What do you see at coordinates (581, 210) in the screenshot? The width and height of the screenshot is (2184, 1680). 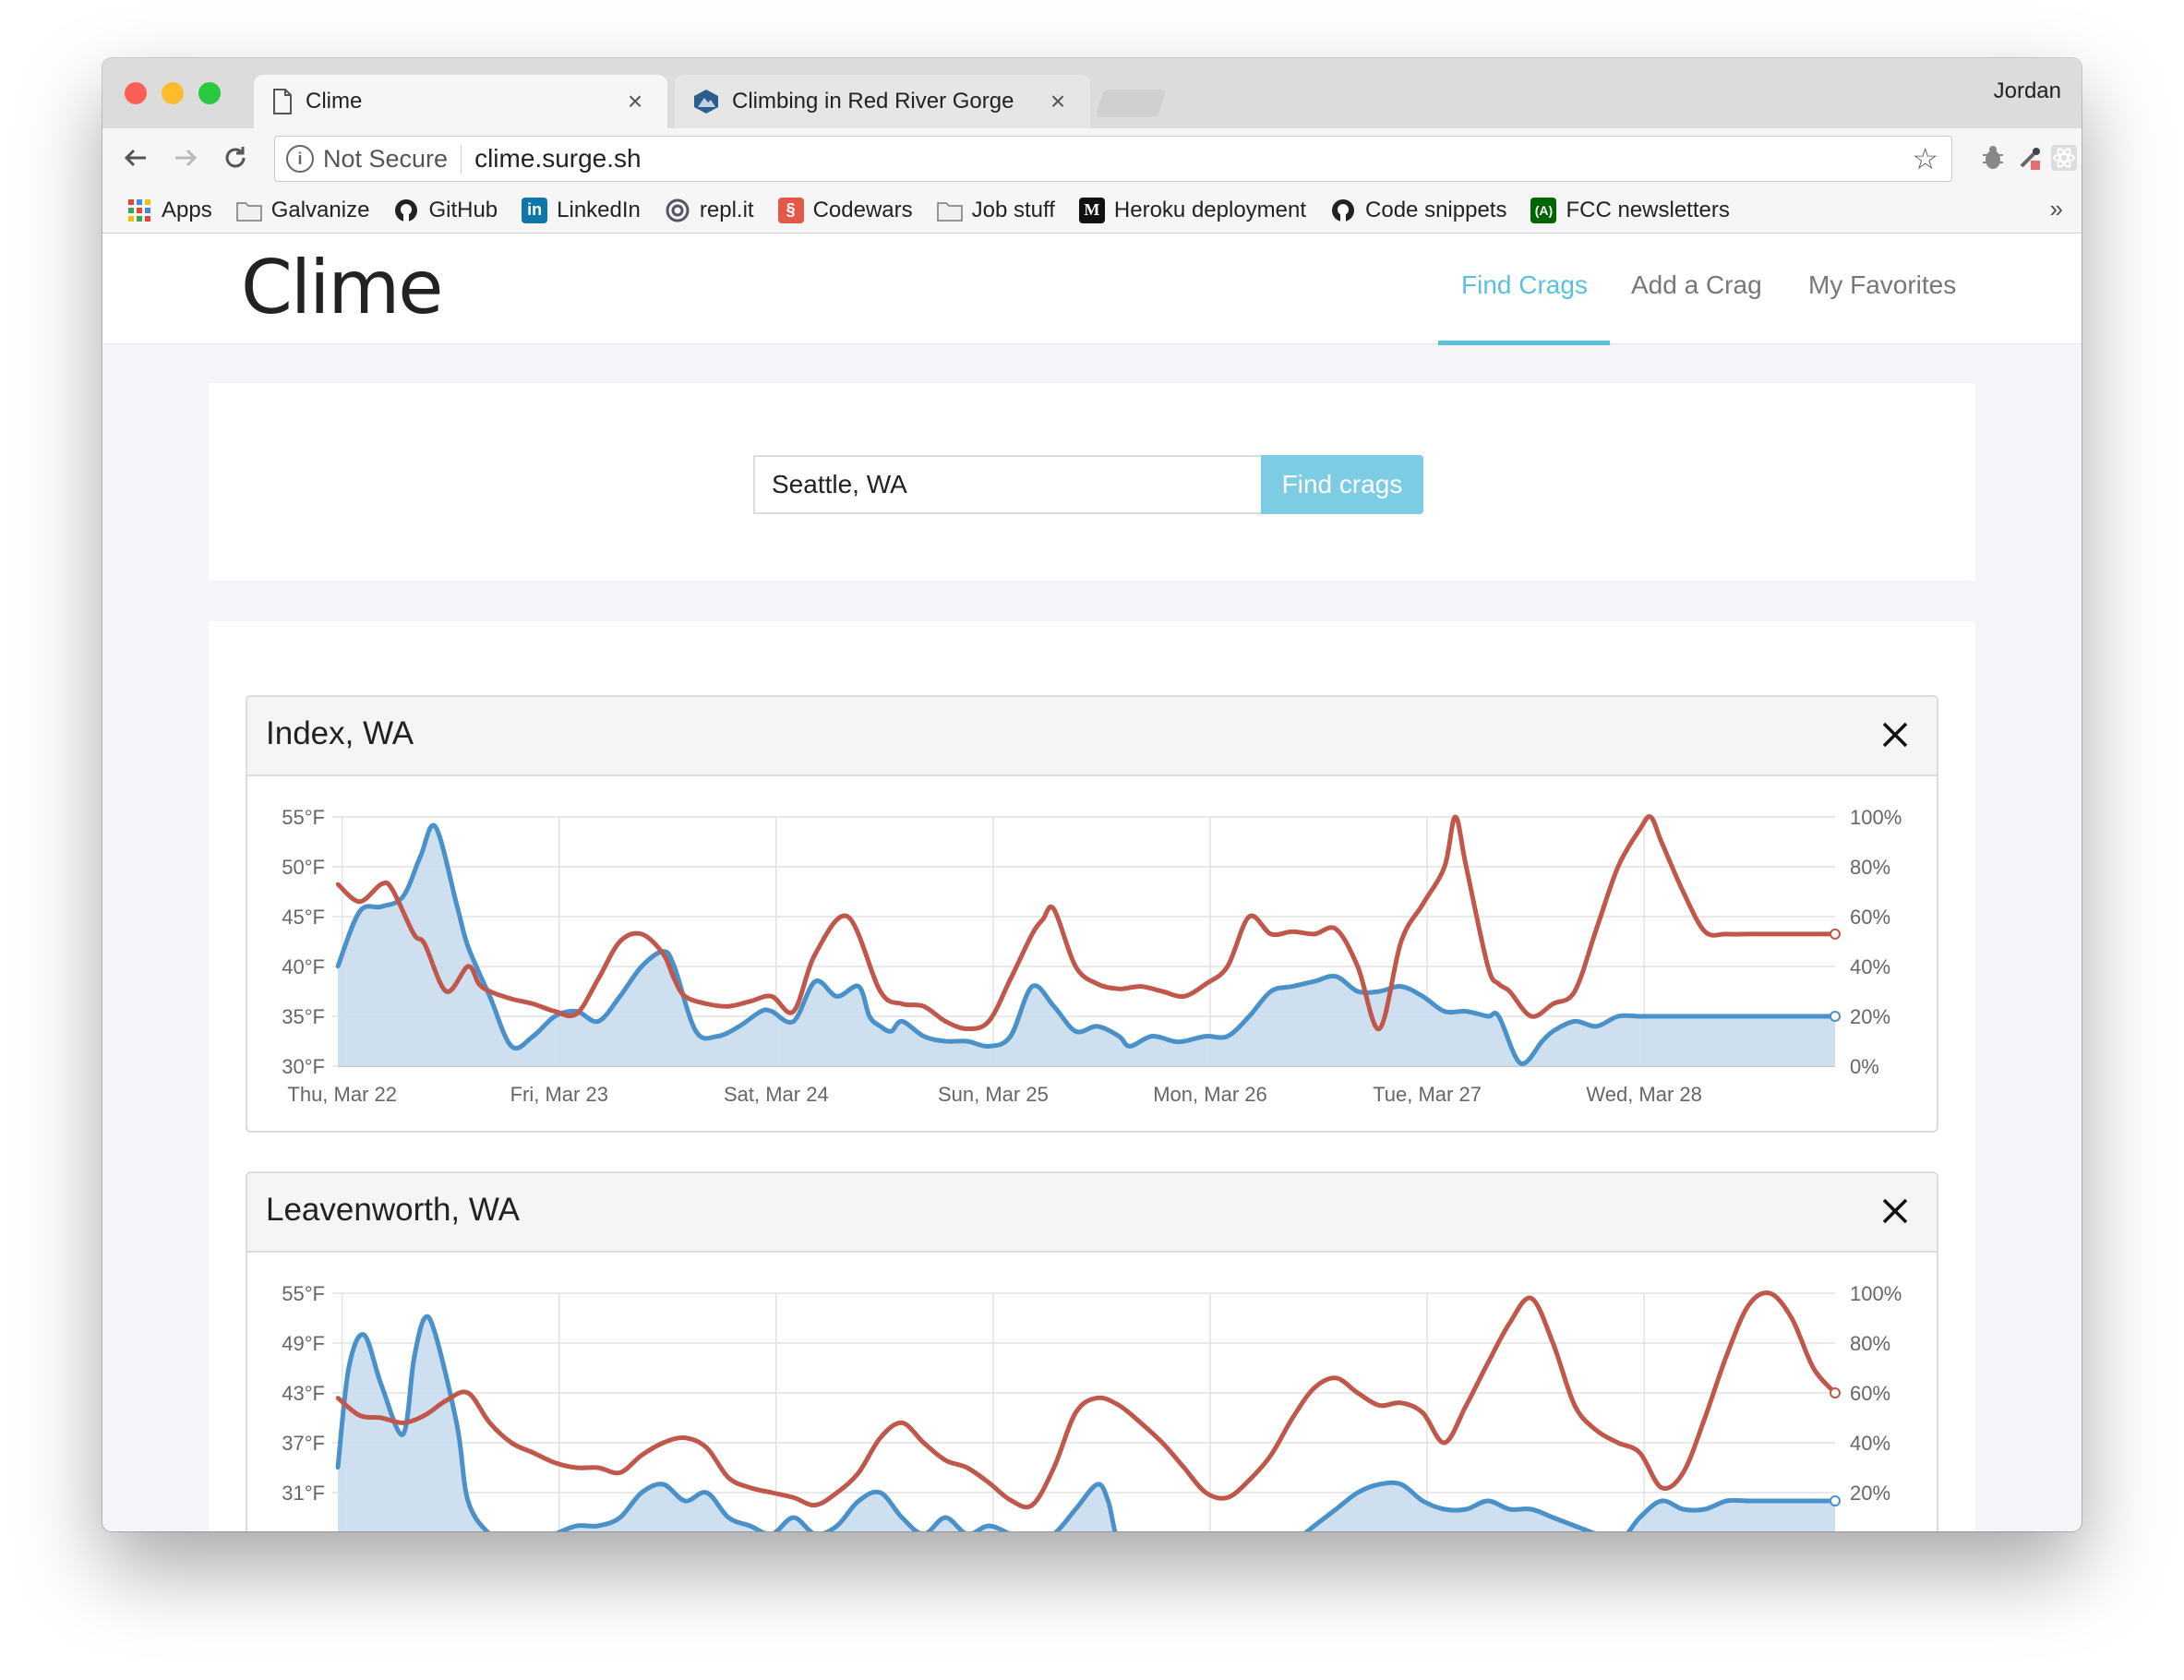 I see `bookmark-linkedin: in LinkedIn` at bounding box center [581, 210].